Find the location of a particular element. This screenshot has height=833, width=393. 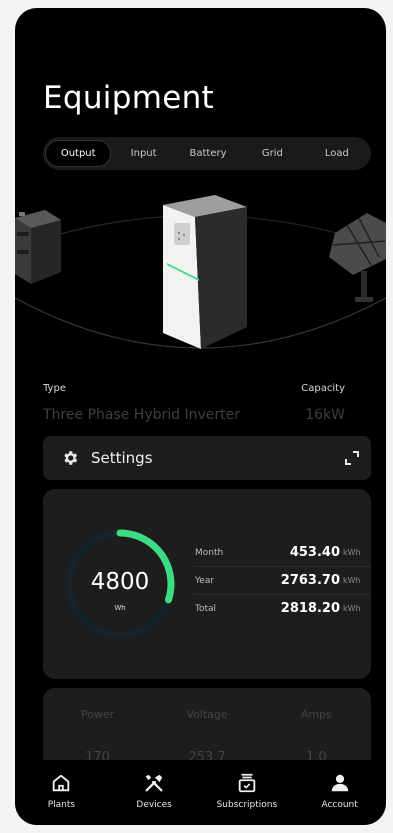

device-info-values: Three Phase Hybrid Inverter 16kW is located at coordinates (194, 415).